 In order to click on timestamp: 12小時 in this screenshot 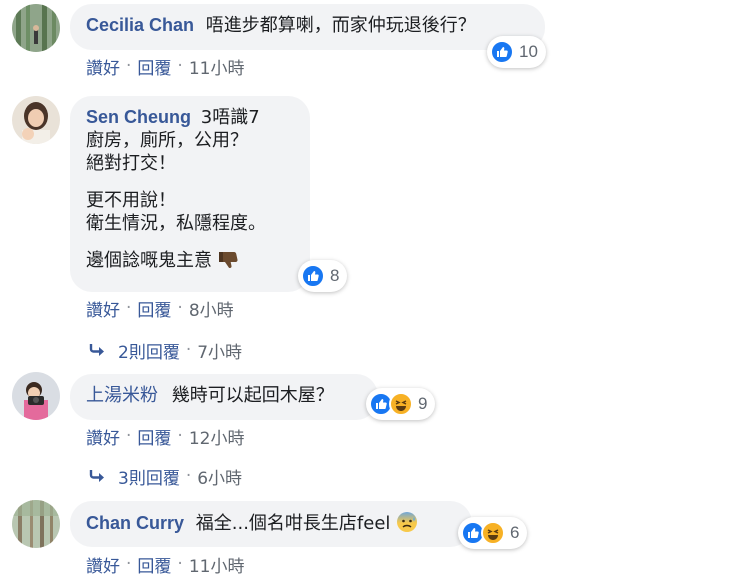, I will do `click(217, 436)`.